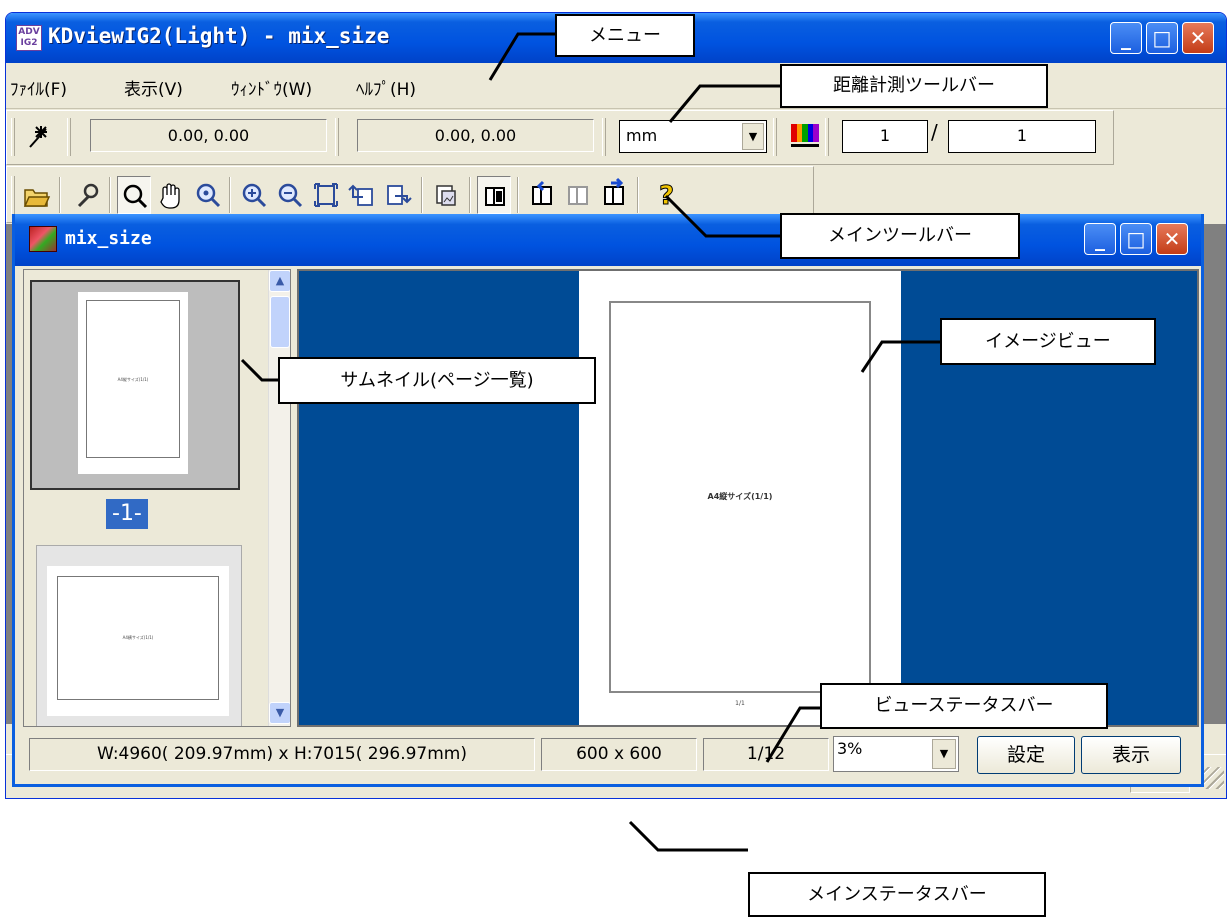 The width and height of the screenshot is (1229, 917). I want to click on leader-main-toolbar, so click(722, 216).